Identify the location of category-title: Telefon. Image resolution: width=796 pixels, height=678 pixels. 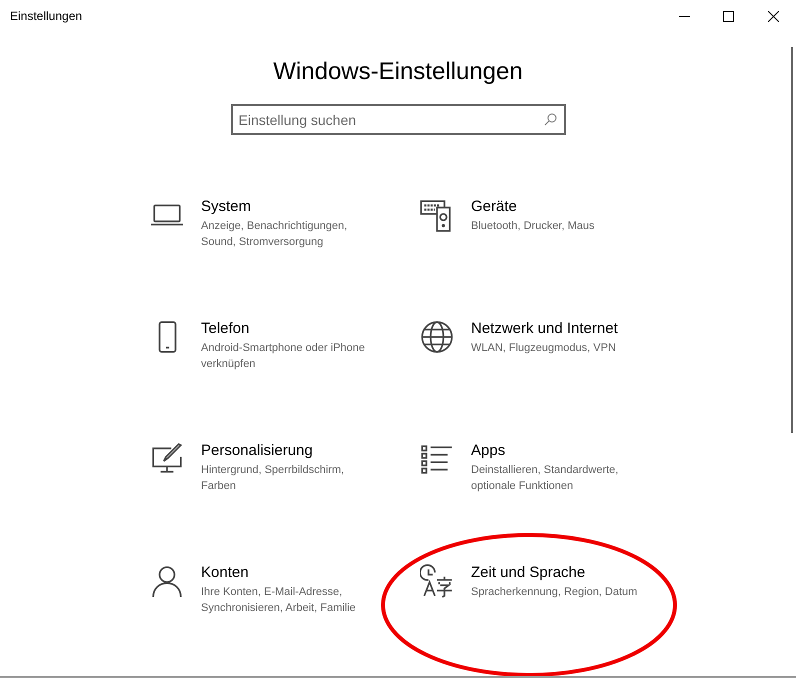
(225, 329).